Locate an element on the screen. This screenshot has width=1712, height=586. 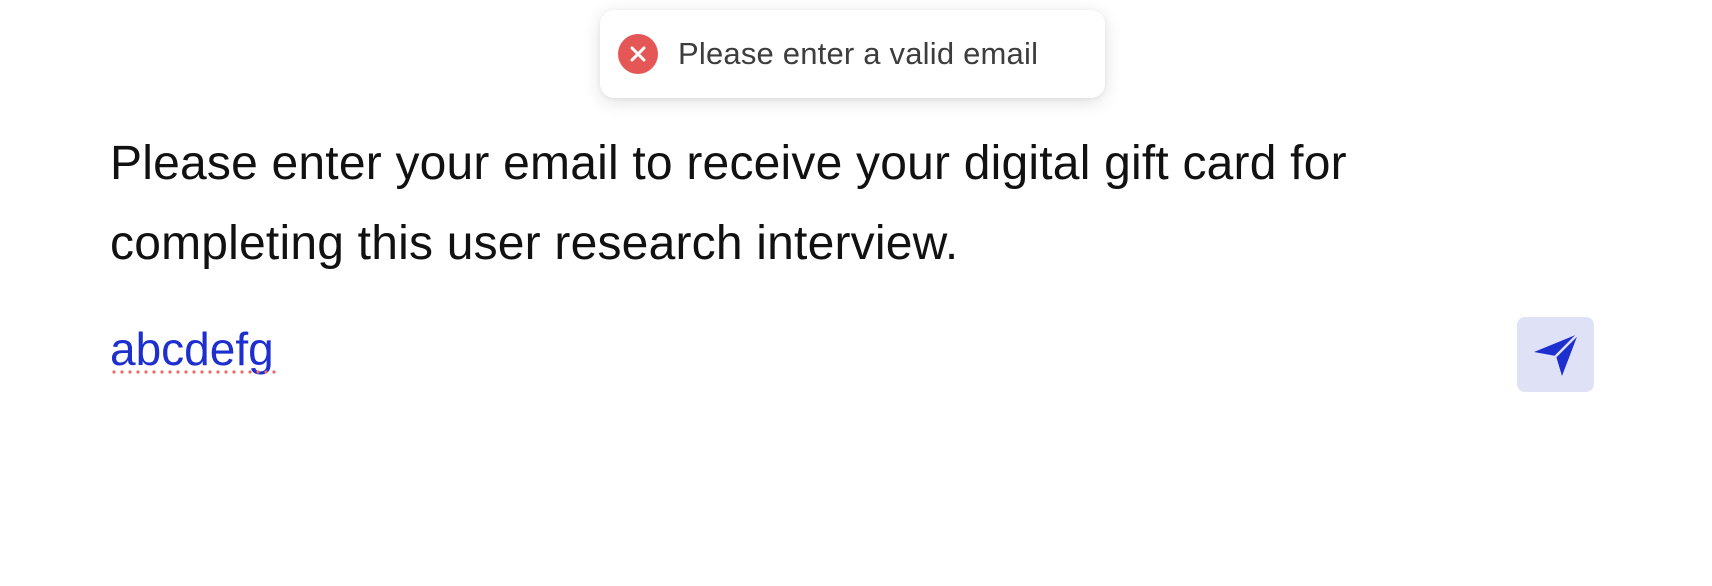
send-paper-plane-icon is located at coordinates (1556, 355).